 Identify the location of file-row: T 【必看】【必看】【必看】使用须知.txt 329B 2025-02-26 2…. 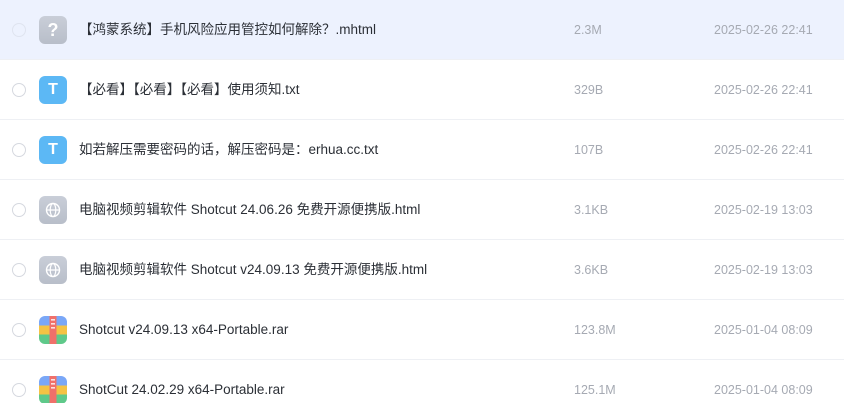
(422, 90).